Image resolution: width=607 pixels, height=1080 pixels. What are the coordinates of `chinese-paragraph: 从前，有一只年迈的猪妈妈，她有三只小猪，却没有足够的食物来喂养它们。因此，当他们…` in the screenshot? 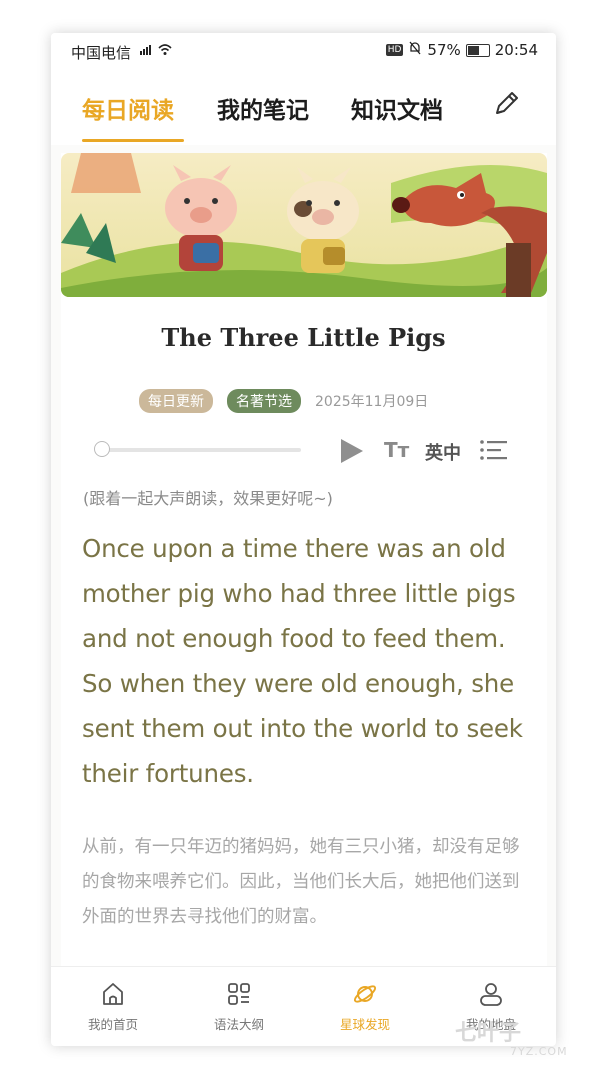 It's located at (301, 882).